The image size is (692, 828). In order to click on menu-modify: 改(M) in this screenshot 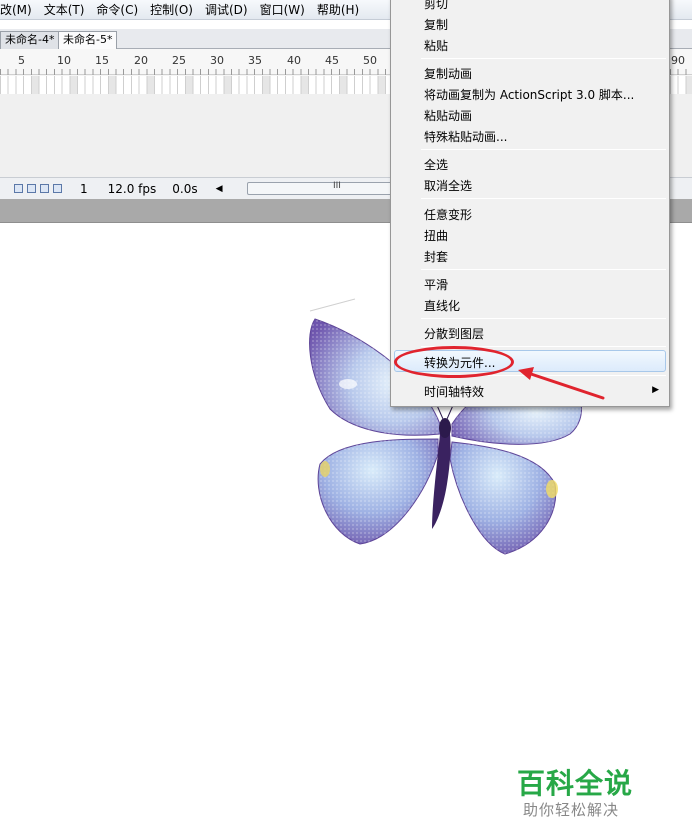, I will do `click(19, 9)`.